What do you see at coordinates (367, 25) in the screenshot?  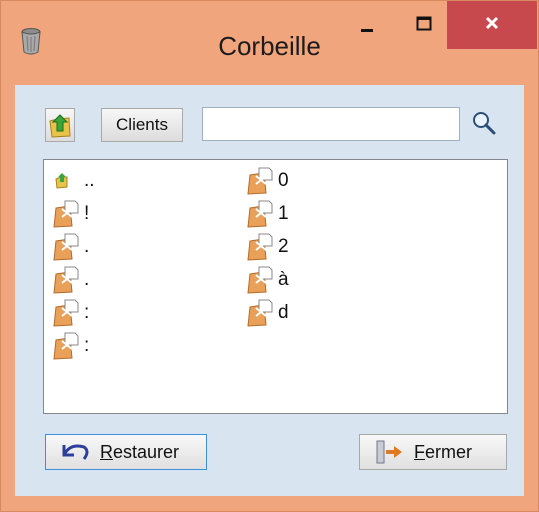 I see `minimize-button` at bounding box center [367, 25].